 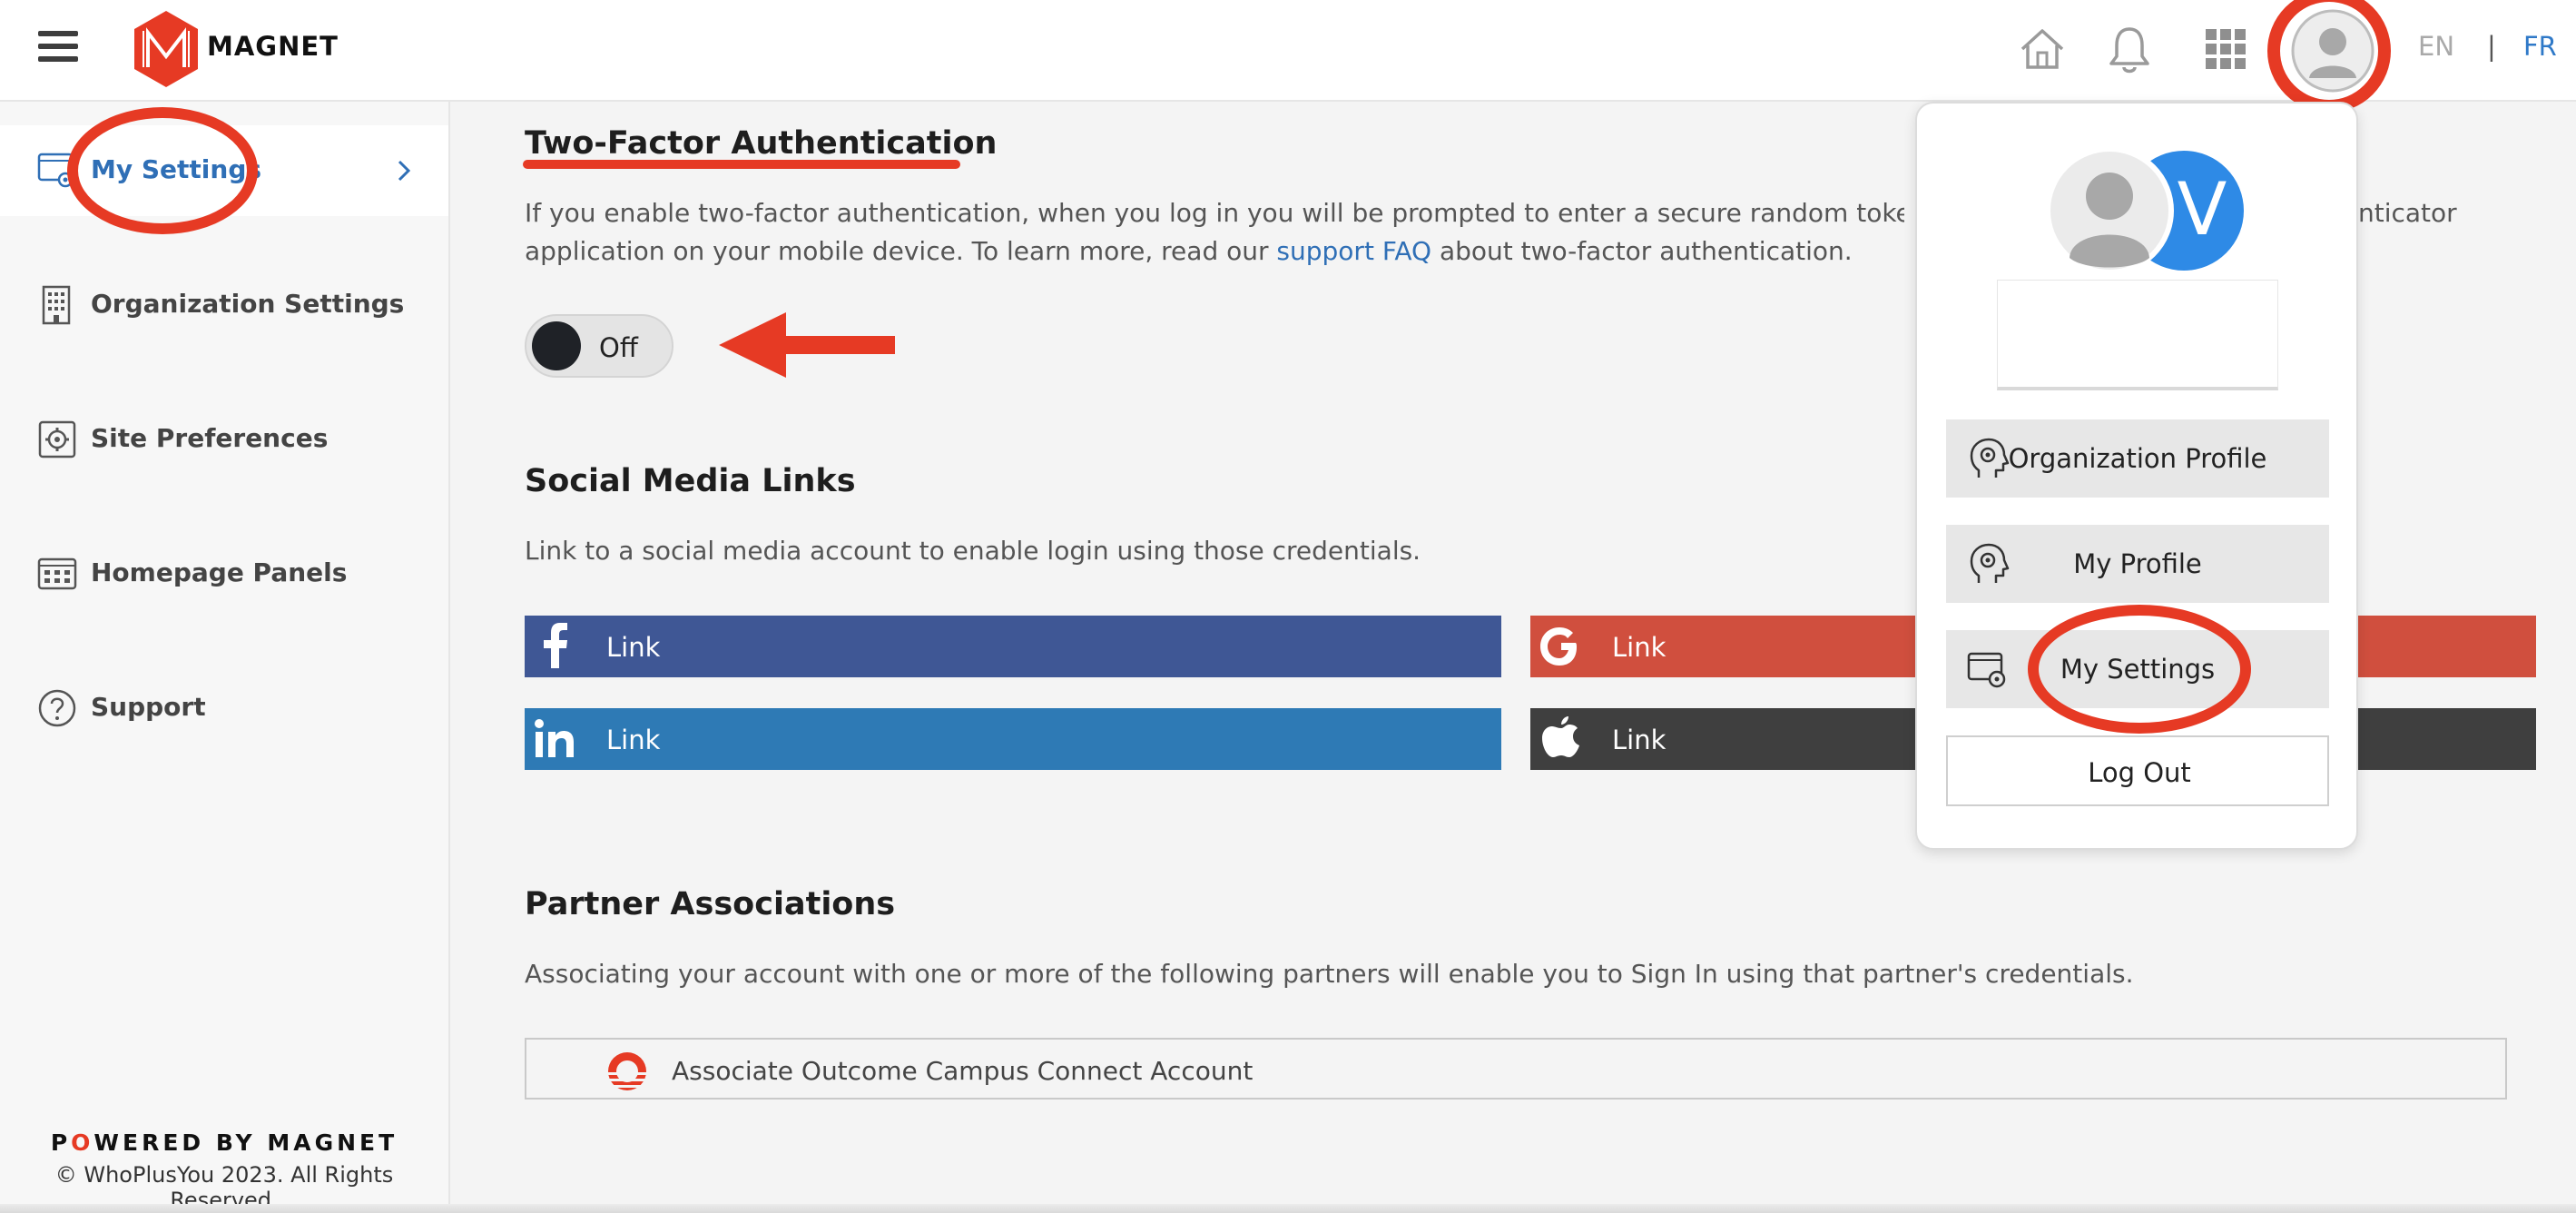 I want to click on powered-by-text: POWERED BY MAGNET, so click(x=224, y=1142).